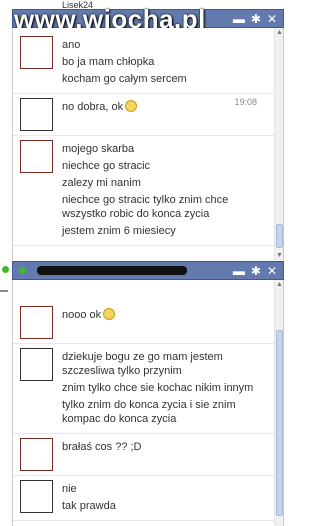 Image resolution: width=320 pixels, height=526 pixels. I want to click on message-group: nie tak prawda, so click(148, 498).